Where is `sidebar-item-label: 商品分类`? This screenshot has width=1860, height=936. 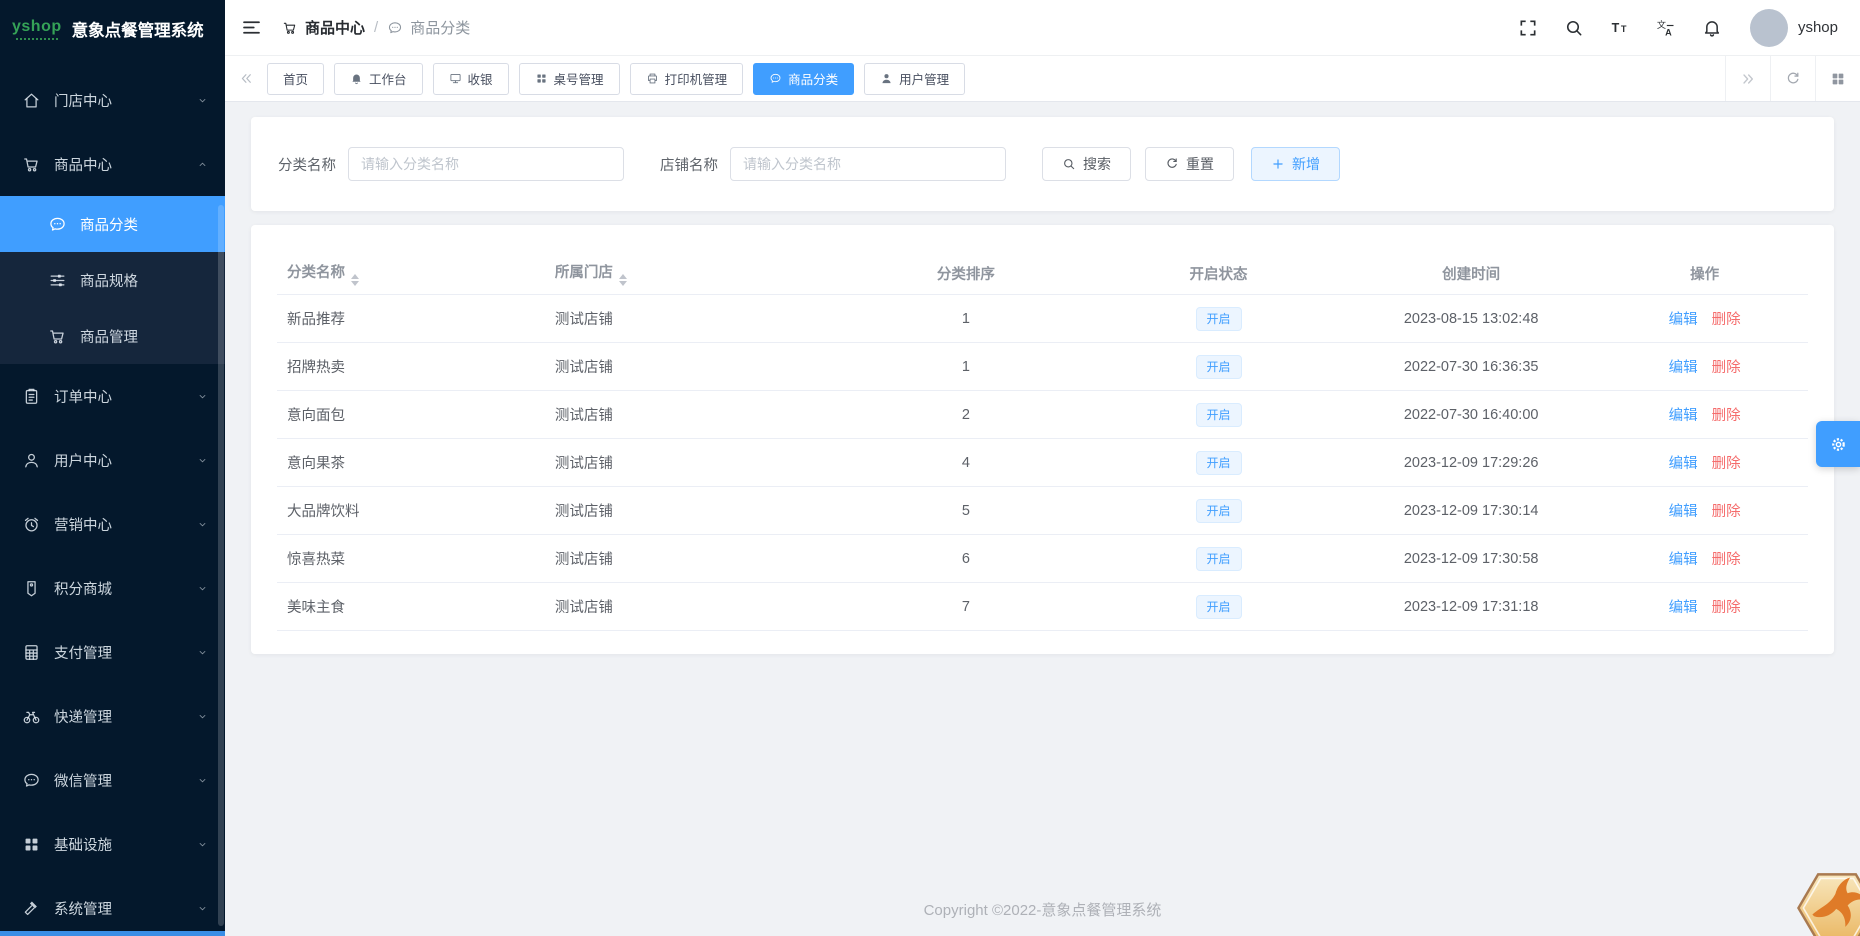
sidebar-item-label: 商品分类 is located at coordinates (109, 225).